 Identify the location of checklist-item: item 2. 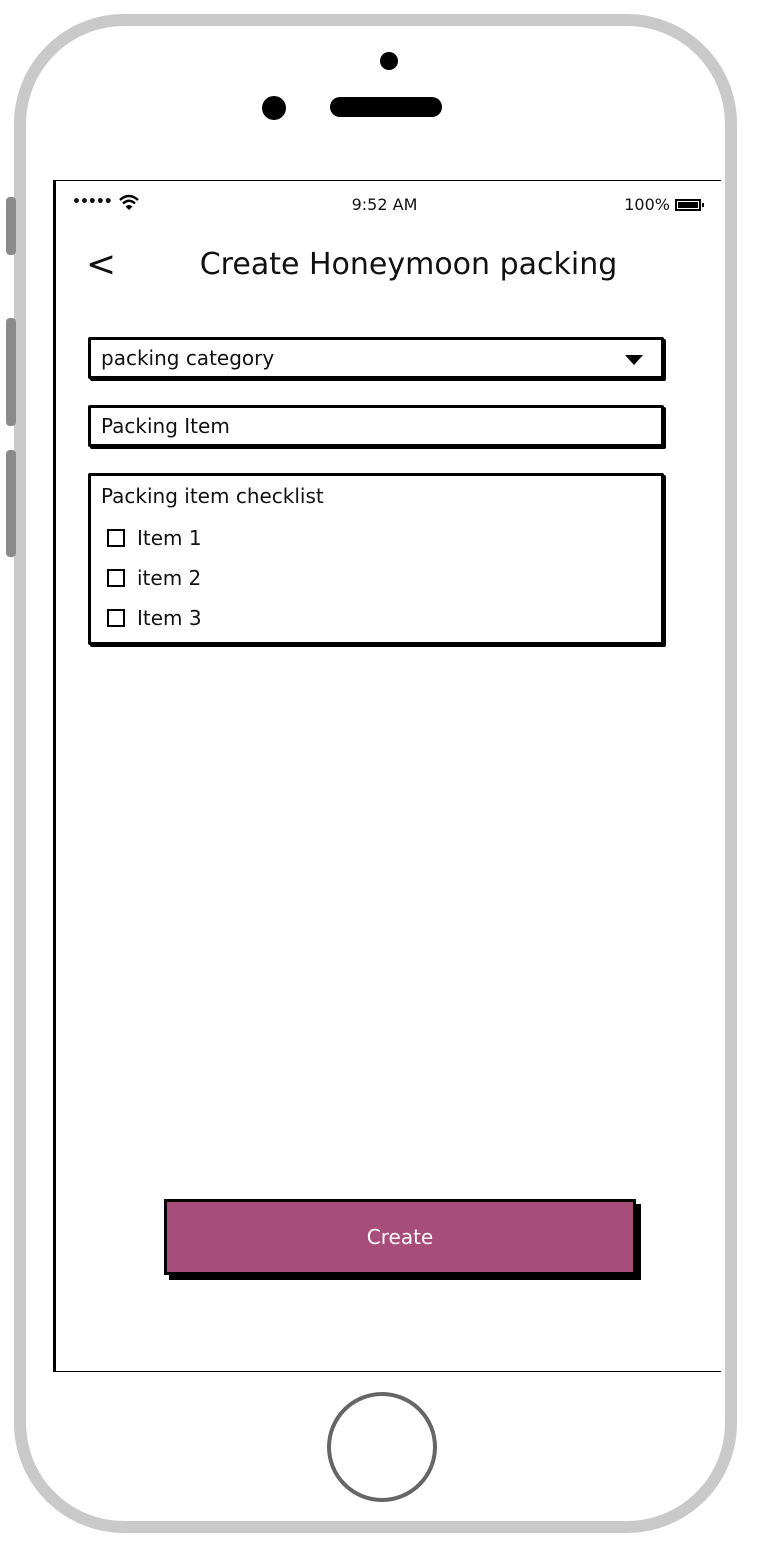
(381, 578).